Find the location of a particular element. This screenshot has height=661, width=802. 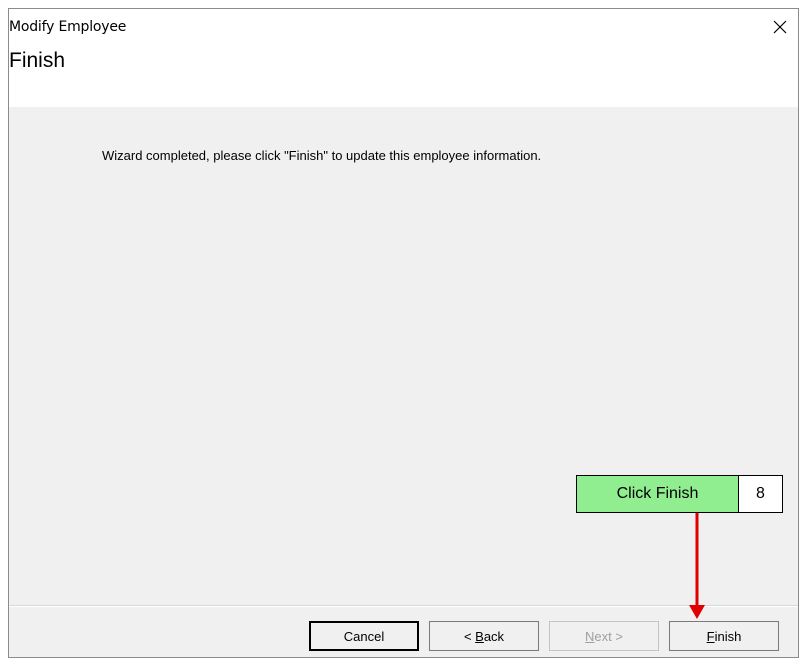

close-icon is located at coordinates (780, 27).